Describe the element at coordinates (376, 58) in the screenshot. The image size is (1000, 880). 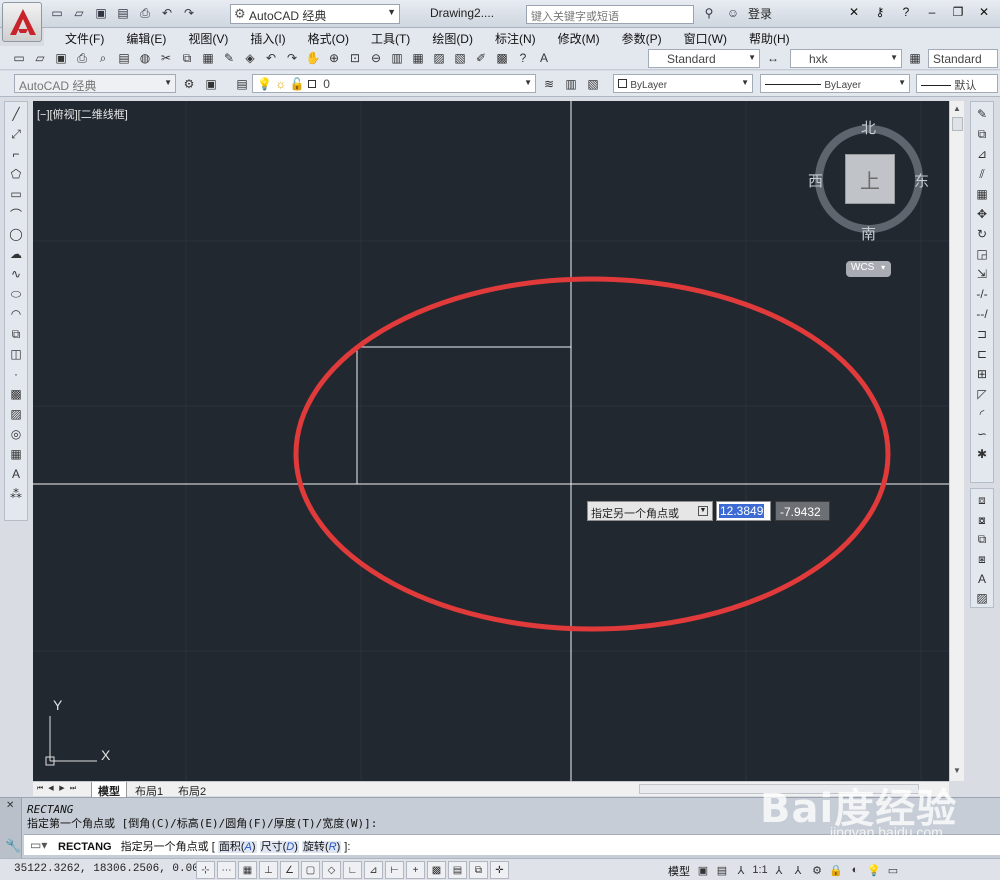
I see `zoom-previous-icon: ⊖` at that location.